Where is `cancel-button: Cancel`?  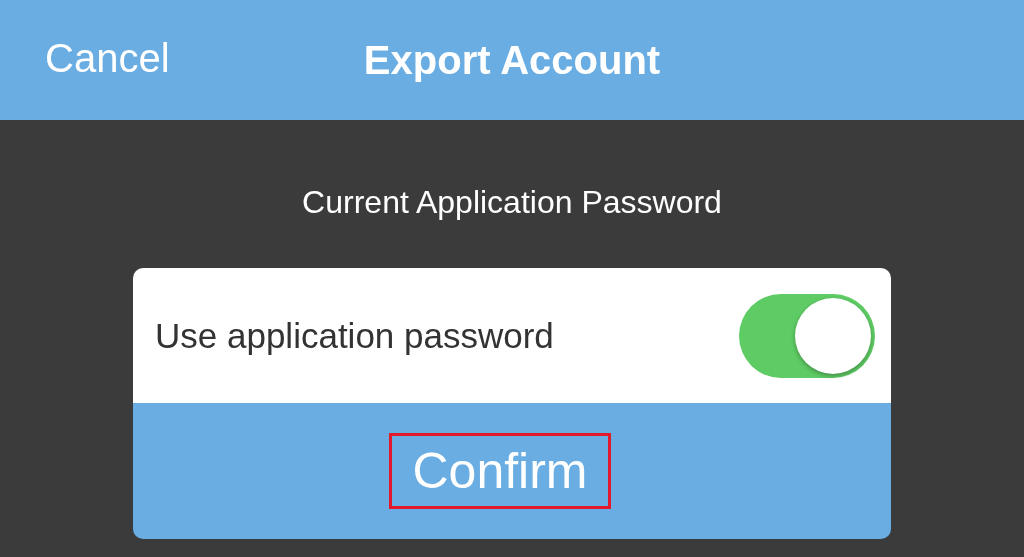
cancel-button: Cancel is located at coordinates (107, 58).